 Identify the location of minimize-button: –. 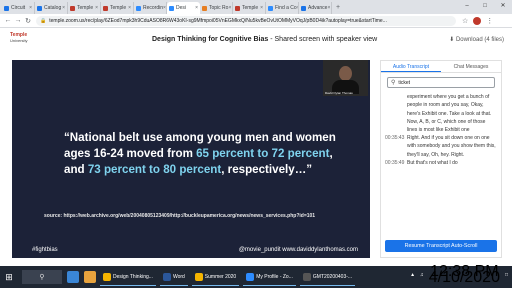
(467, 6).